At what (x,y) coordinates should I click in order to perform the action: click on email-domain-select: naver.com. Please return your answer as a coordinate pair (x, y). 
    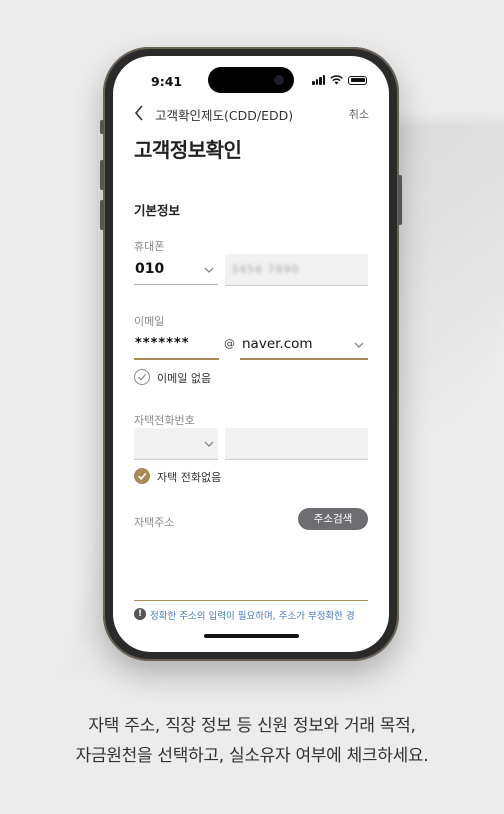
    Looking at the image, I should click on (304, 346).